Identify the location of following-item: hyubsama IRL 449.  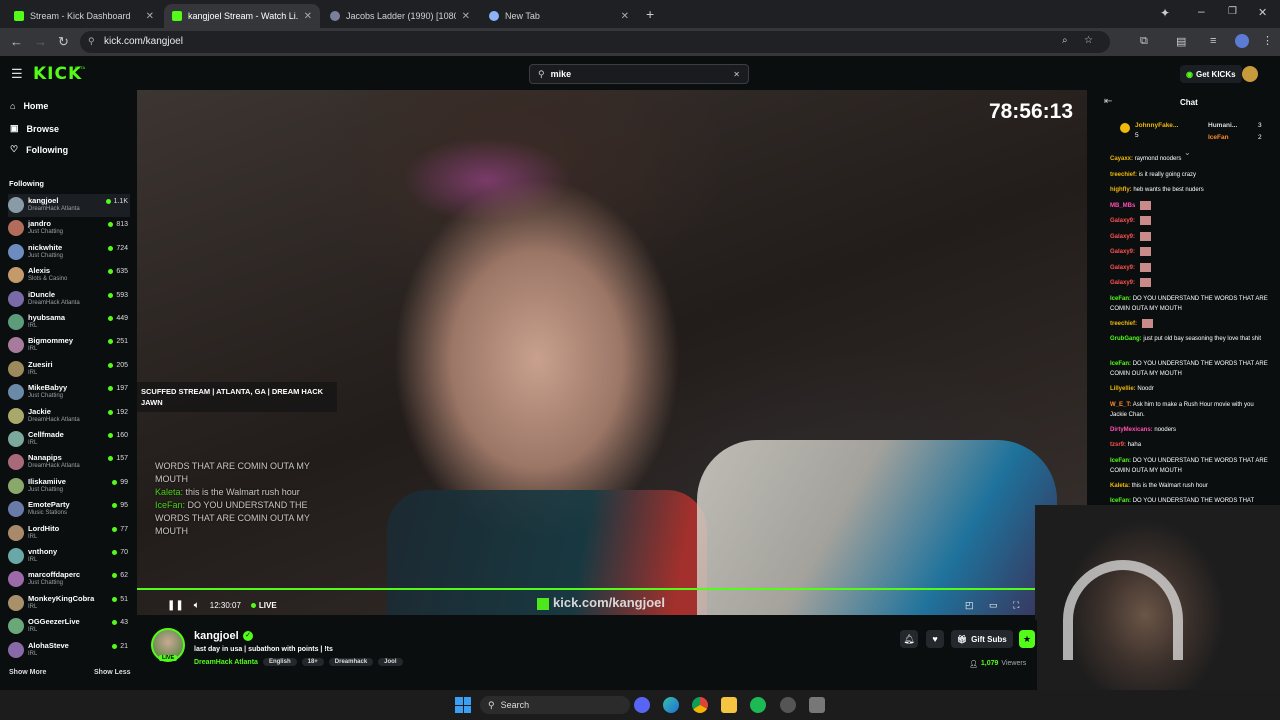
(69, 322).